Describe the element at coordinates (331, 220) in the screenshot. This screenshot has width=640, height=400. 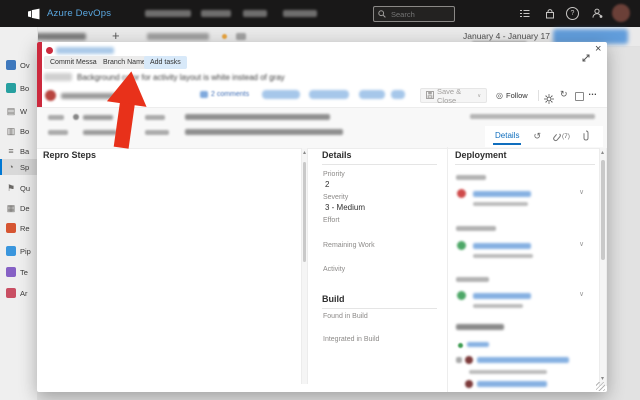
I see `effort-label: Effort` at that location.